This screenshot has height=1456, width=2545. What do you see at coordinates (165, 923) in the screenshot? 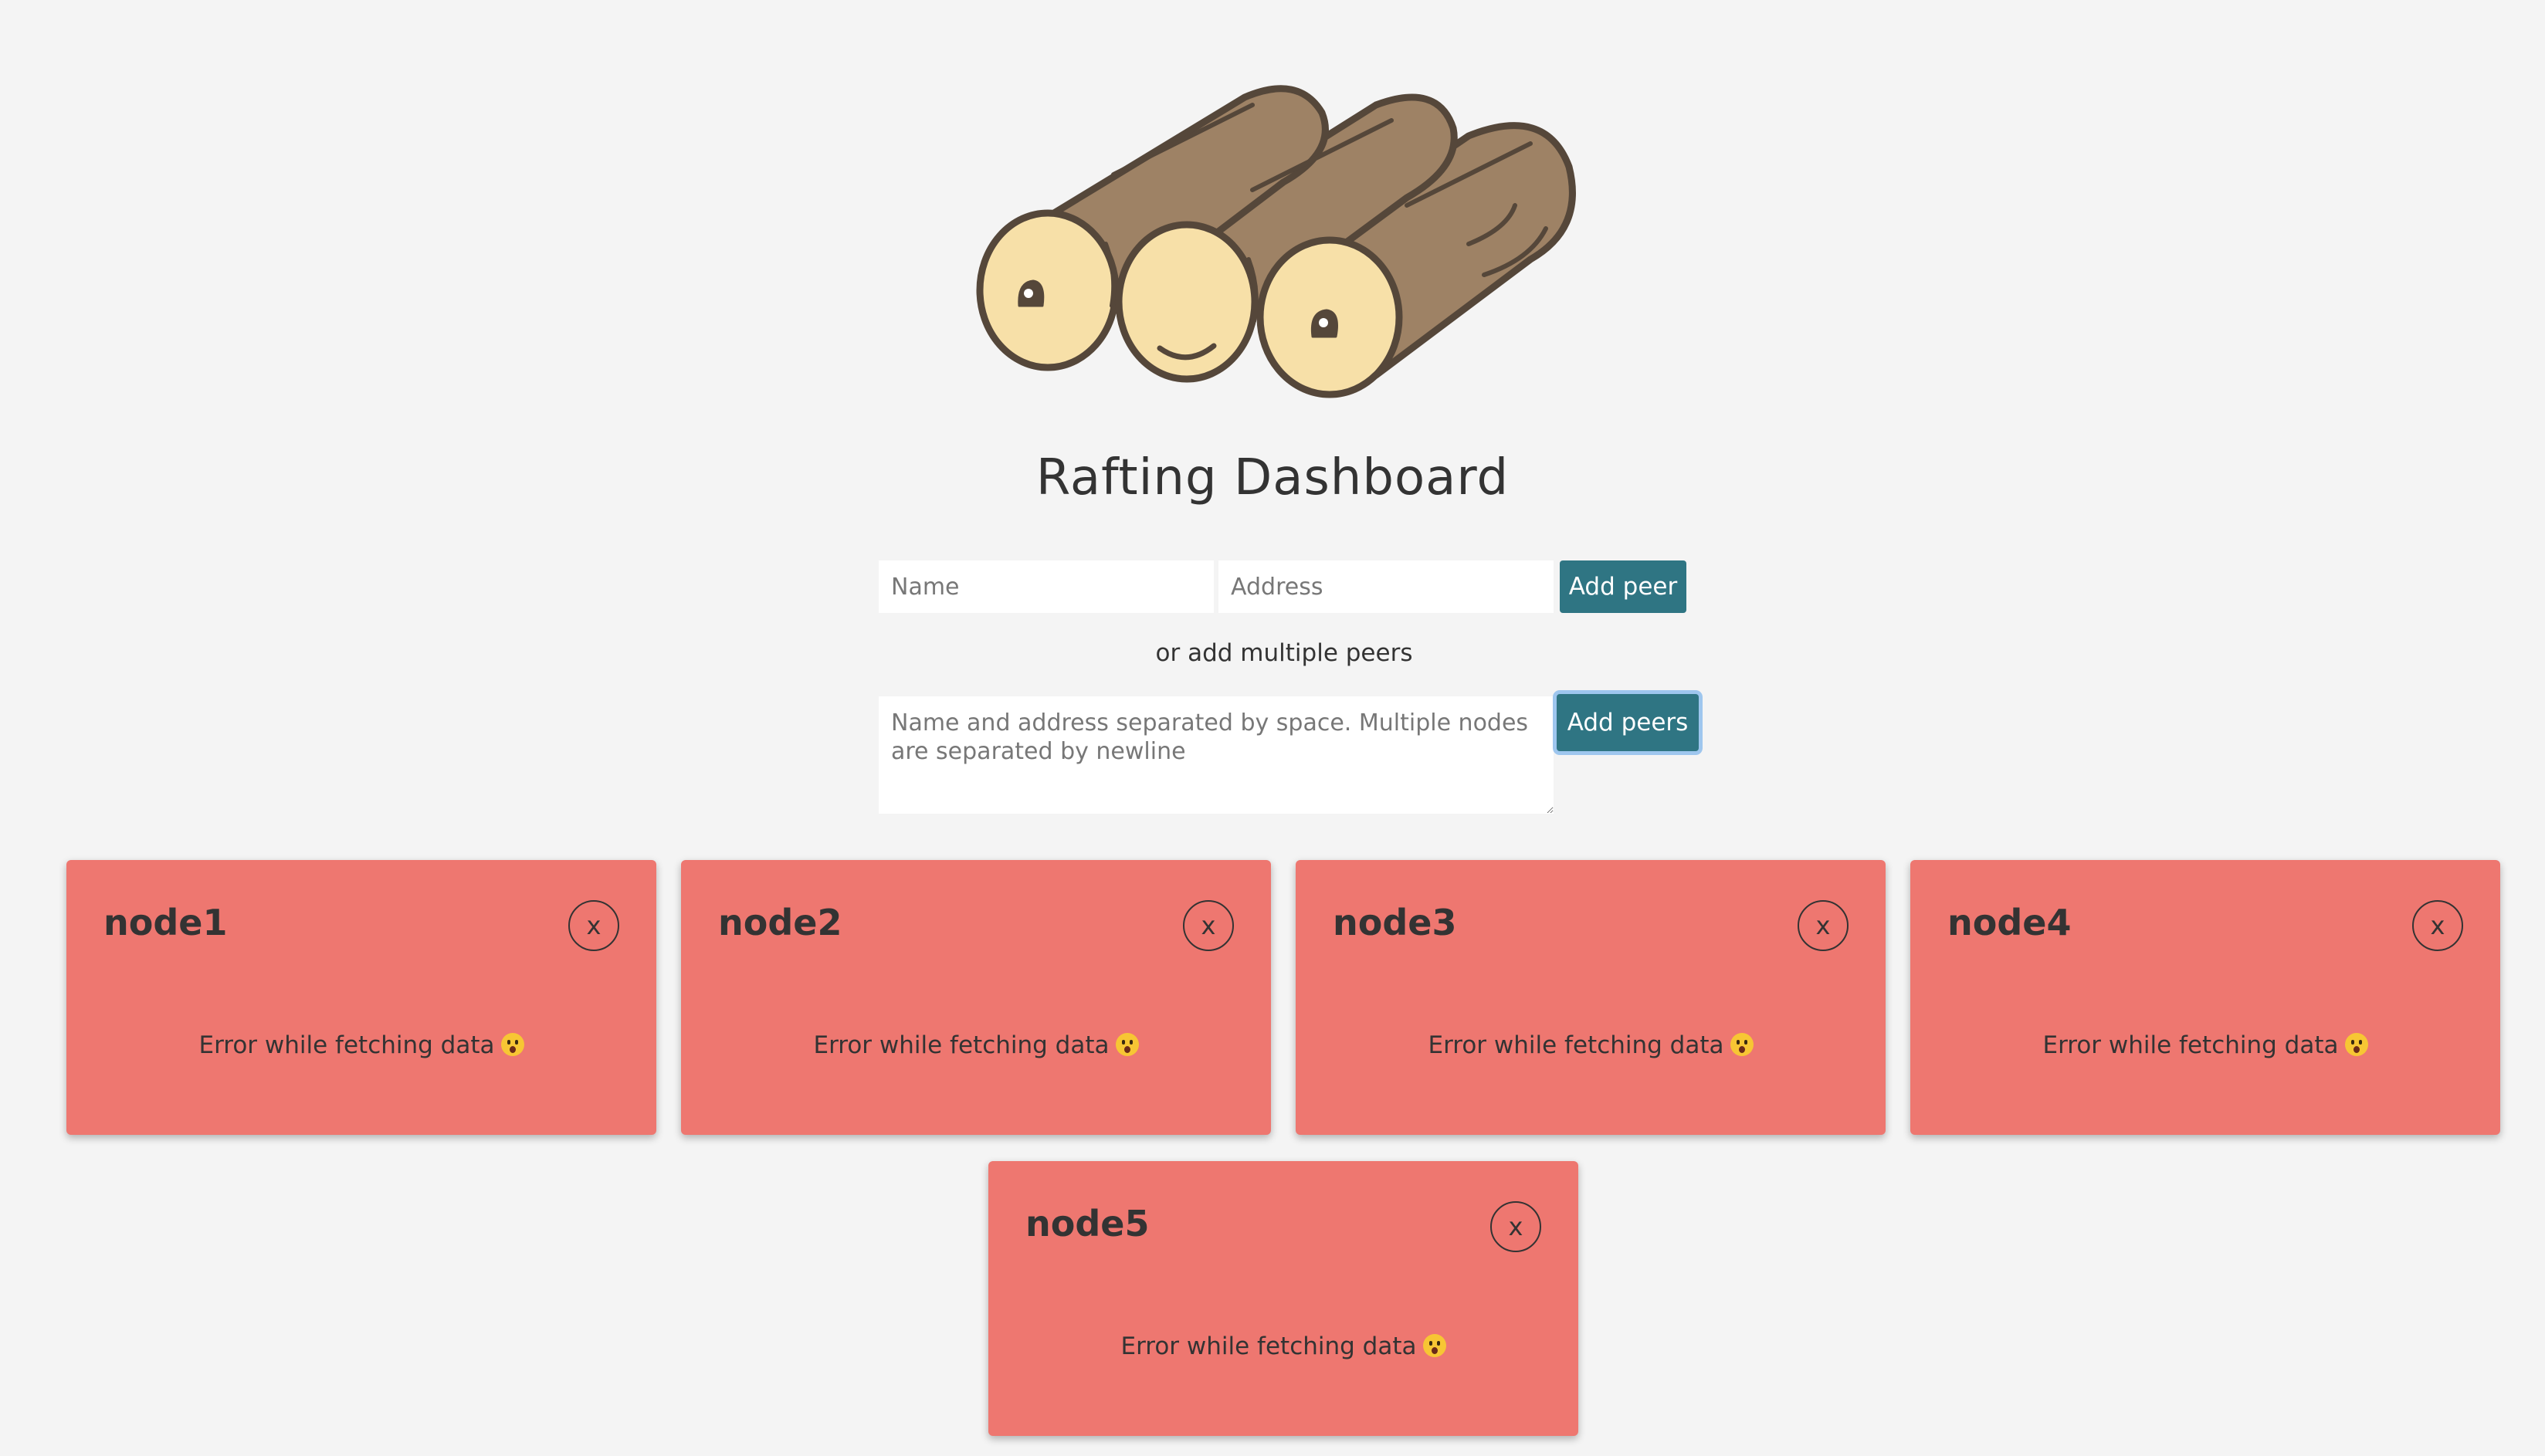
I see `node-name: node1` at bounding box center [165, 923].